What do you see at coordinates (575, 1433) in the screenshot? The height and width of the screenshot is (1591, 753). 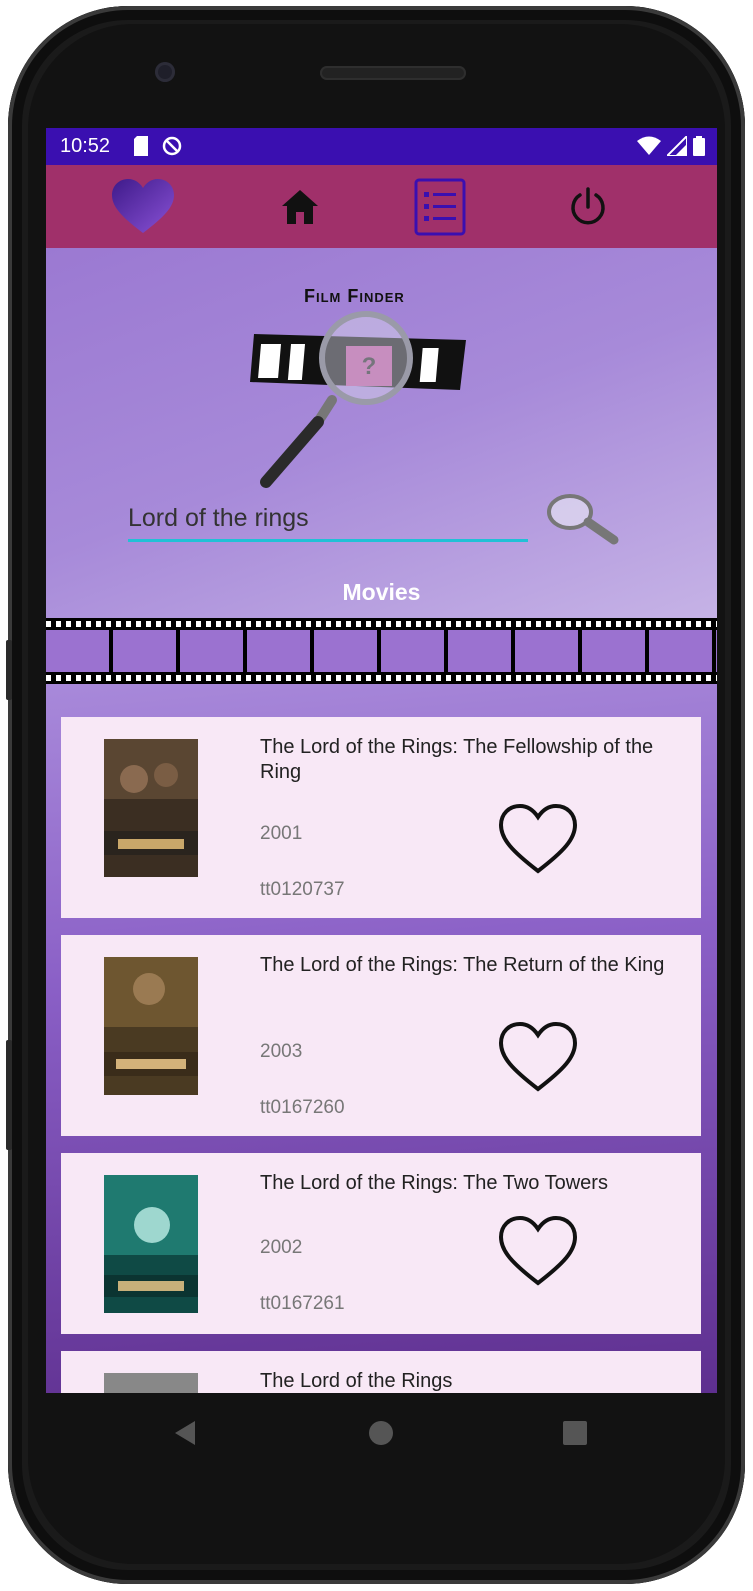 I see `recents-icon` at bounding box center [575, 1433].